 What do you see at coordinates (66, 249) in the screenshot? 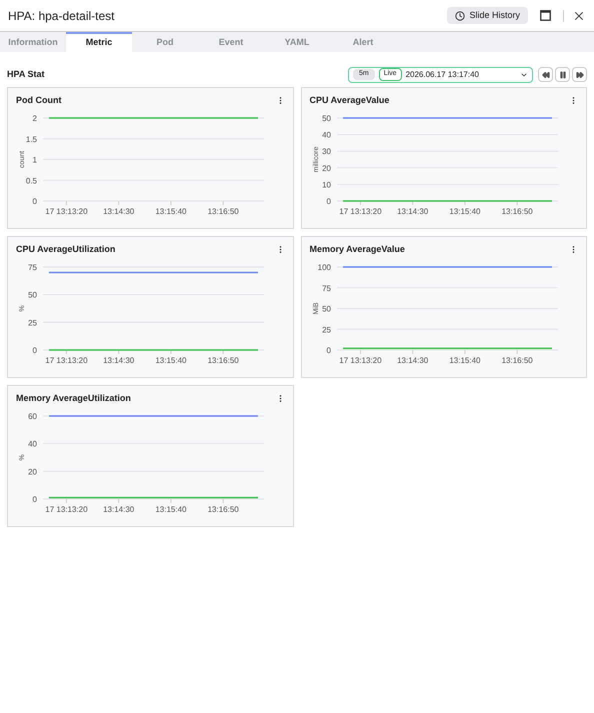
I see `chart-title: CPU AverageUtilization` at bounding box center [66, 249].